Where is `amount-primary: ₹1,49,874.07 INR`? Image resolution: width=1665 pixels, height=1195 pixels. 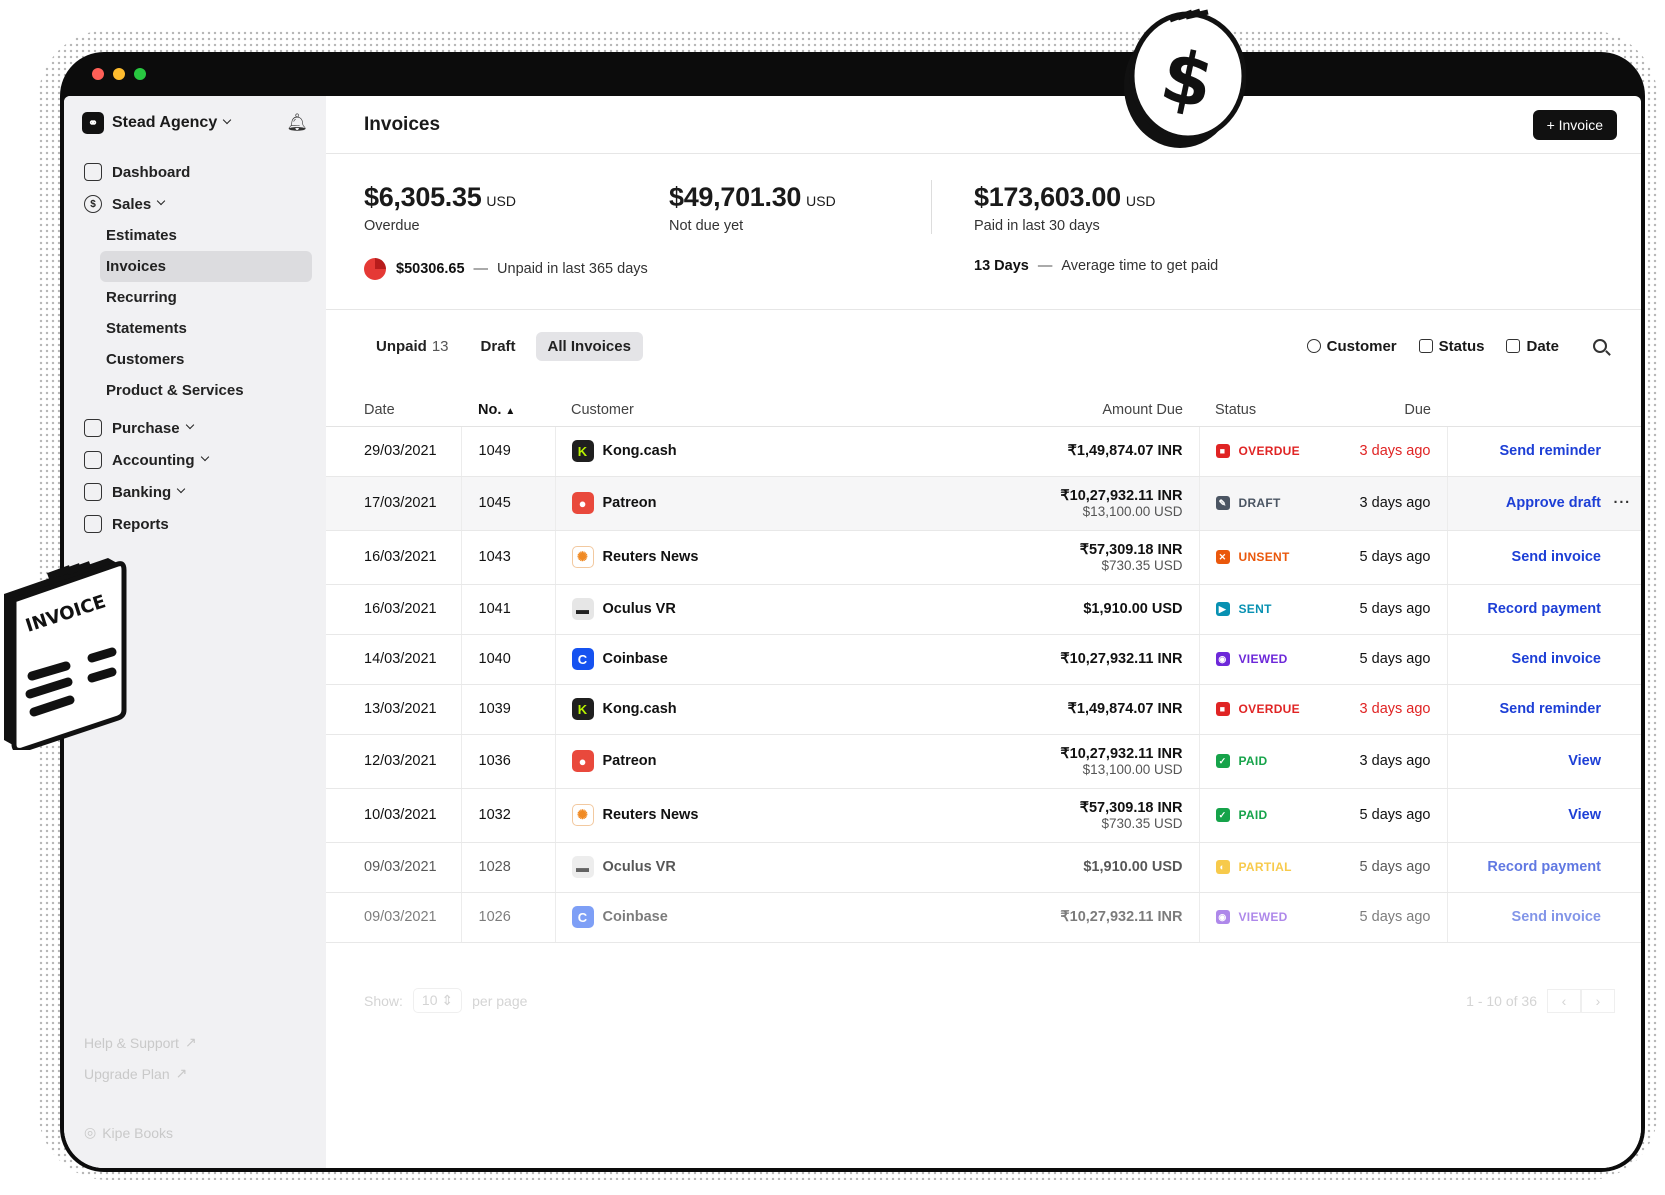
amount-primary: ₹1,49,874.07 INR is located at coordinates (1125, 709).